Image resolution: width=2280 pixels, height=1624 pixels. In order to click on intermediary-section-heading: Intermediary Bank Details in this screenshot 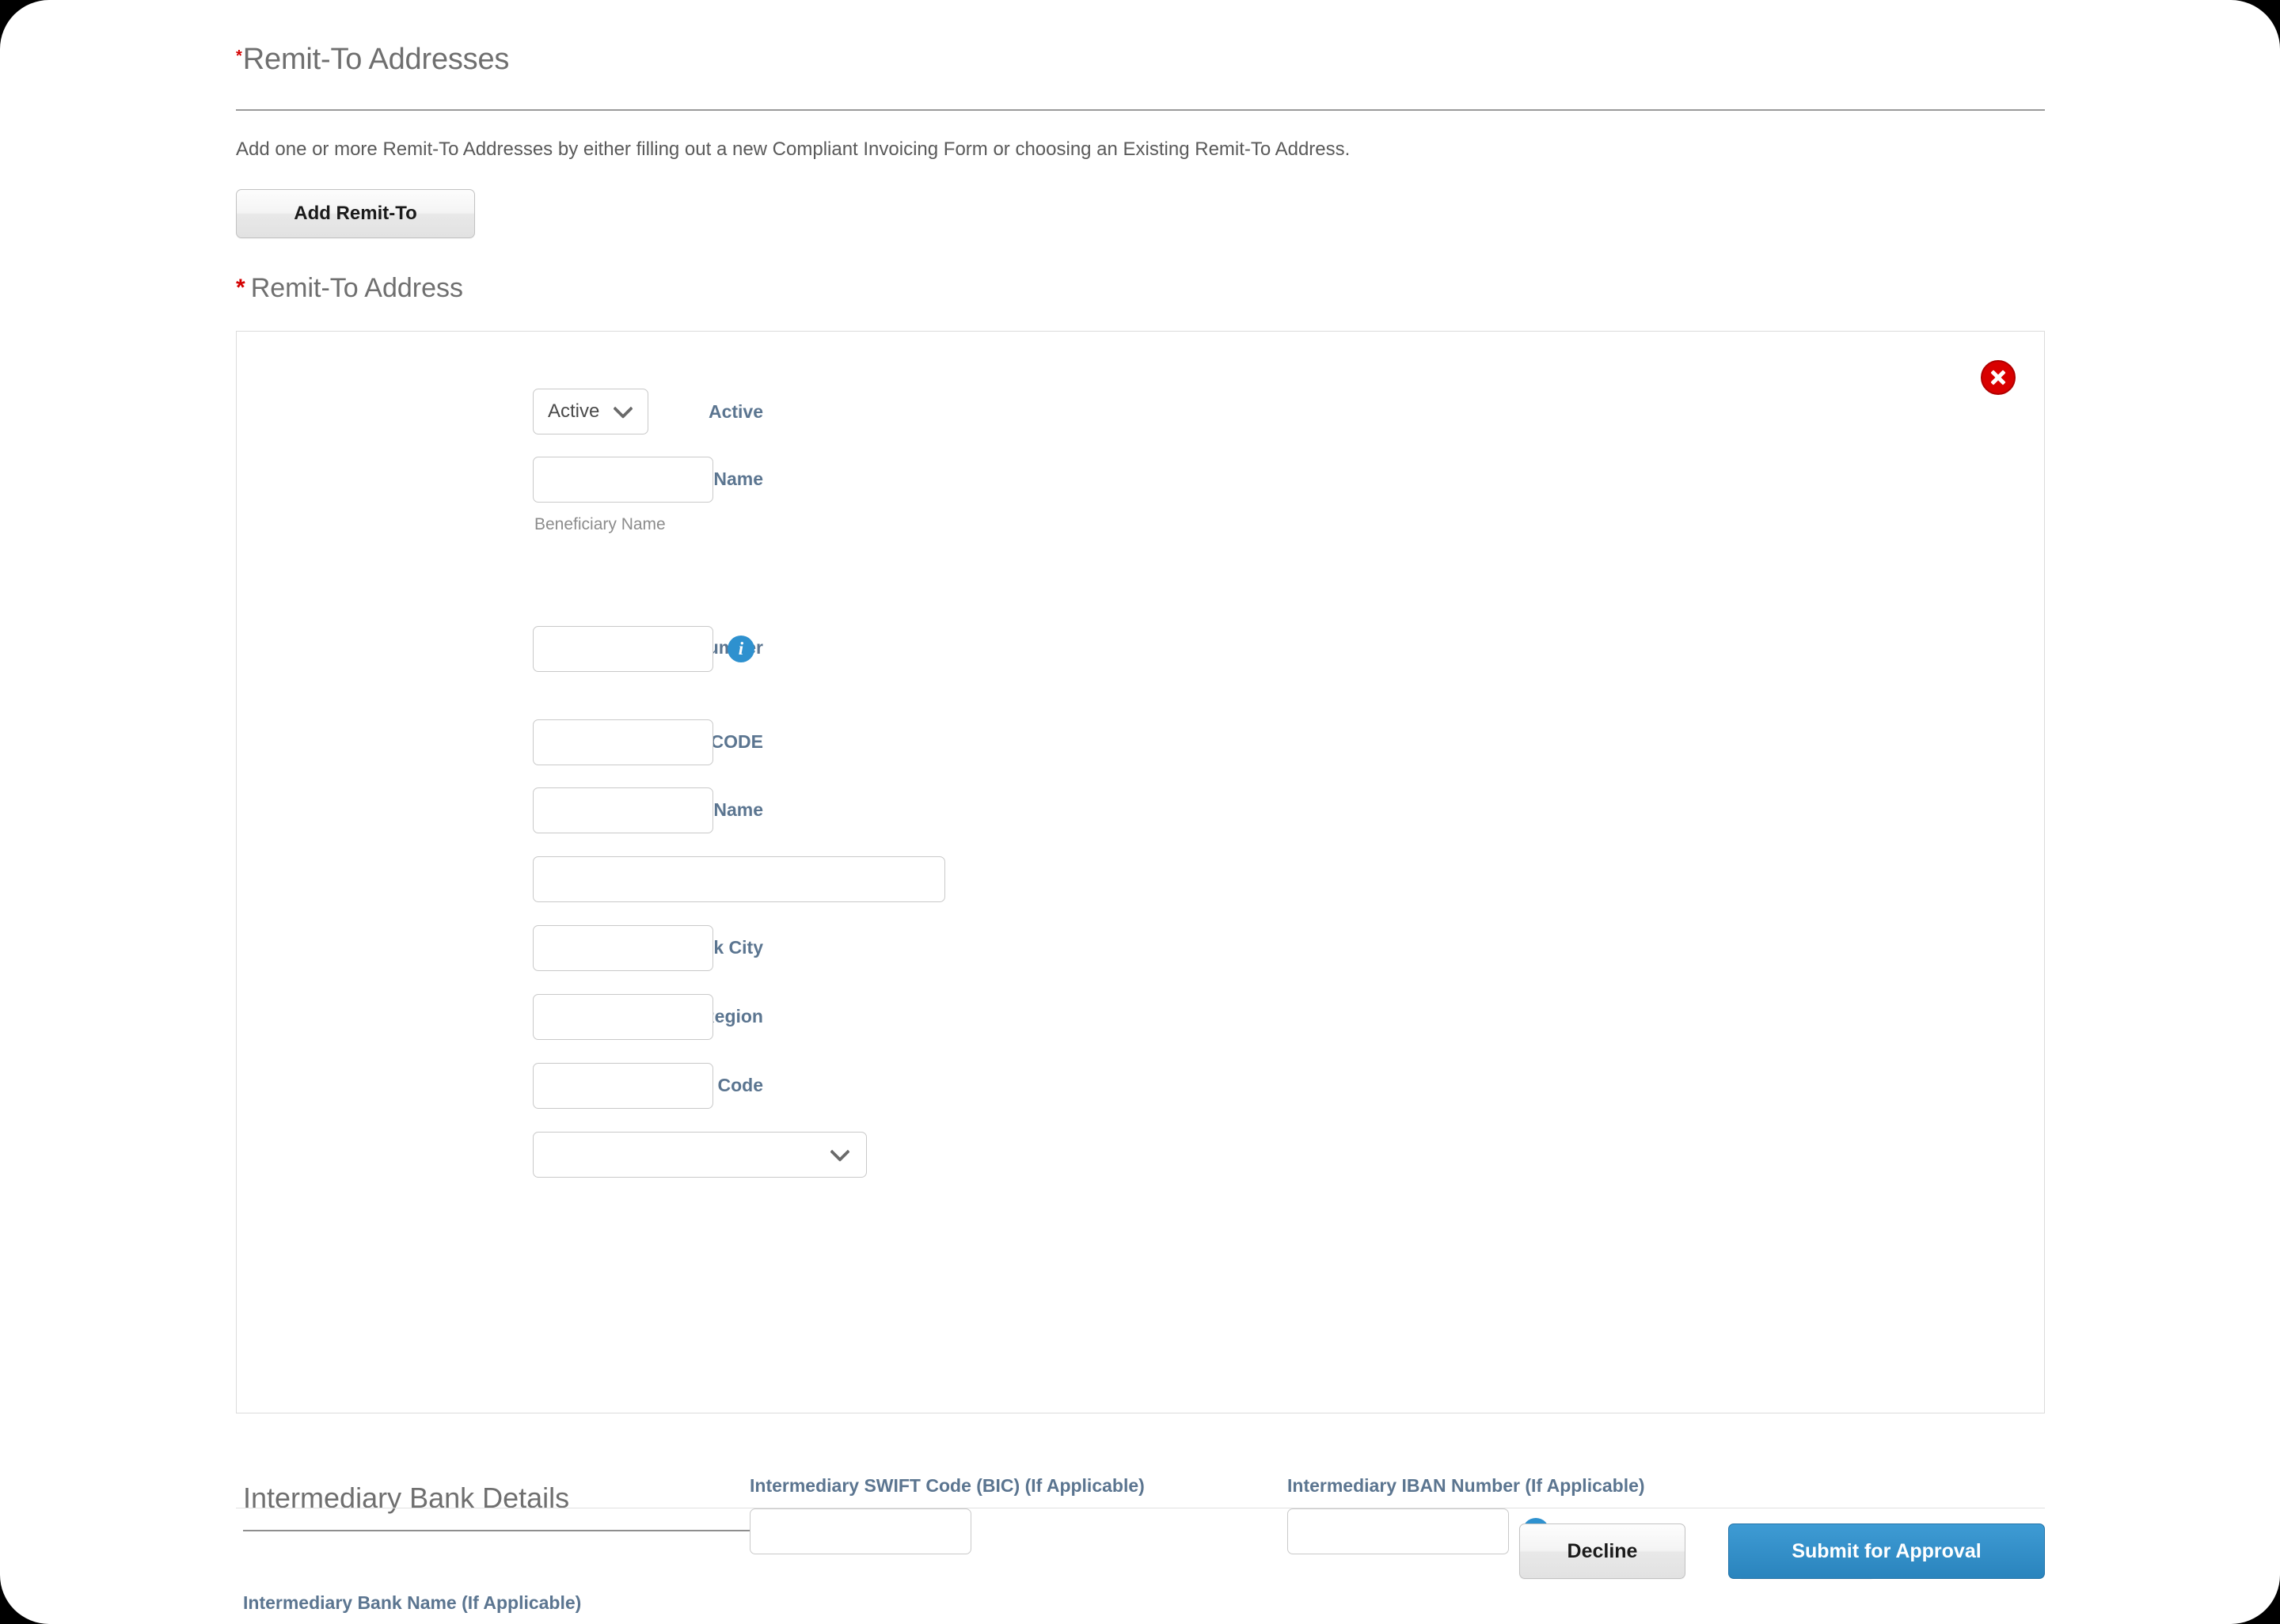, I will do `click(496, 1498)`.